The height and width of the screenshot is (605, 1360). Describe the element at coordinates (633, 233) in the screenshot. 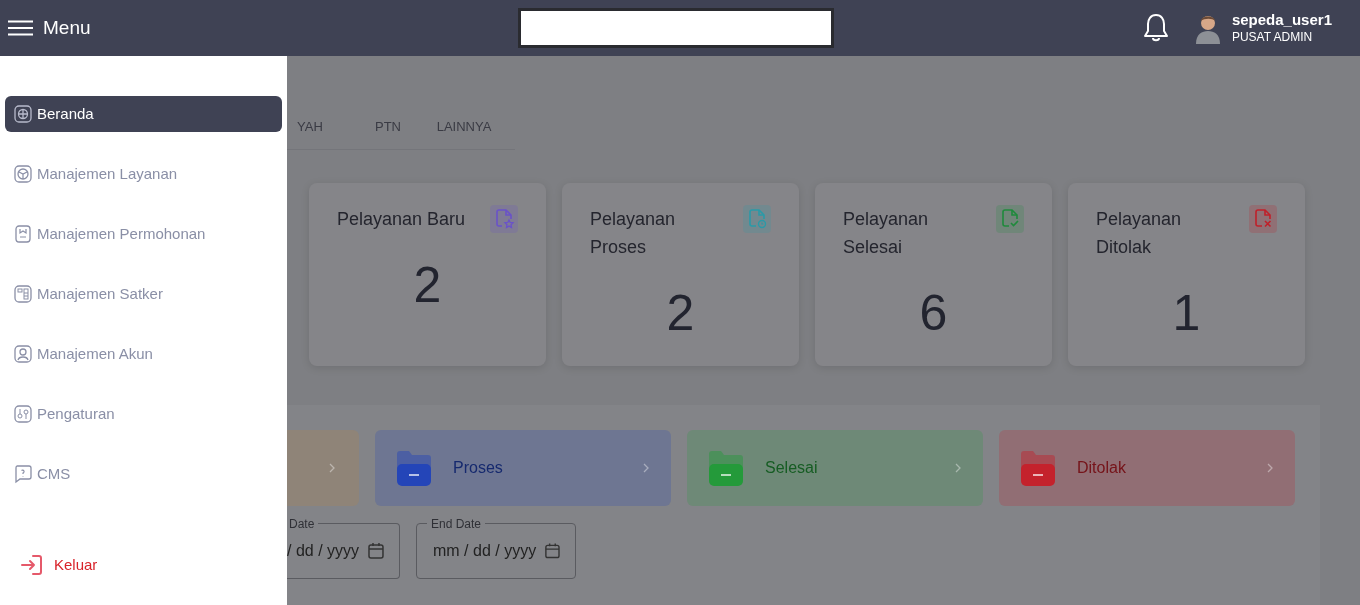

I see `stat-title: Pelayanan Proses` at that location.